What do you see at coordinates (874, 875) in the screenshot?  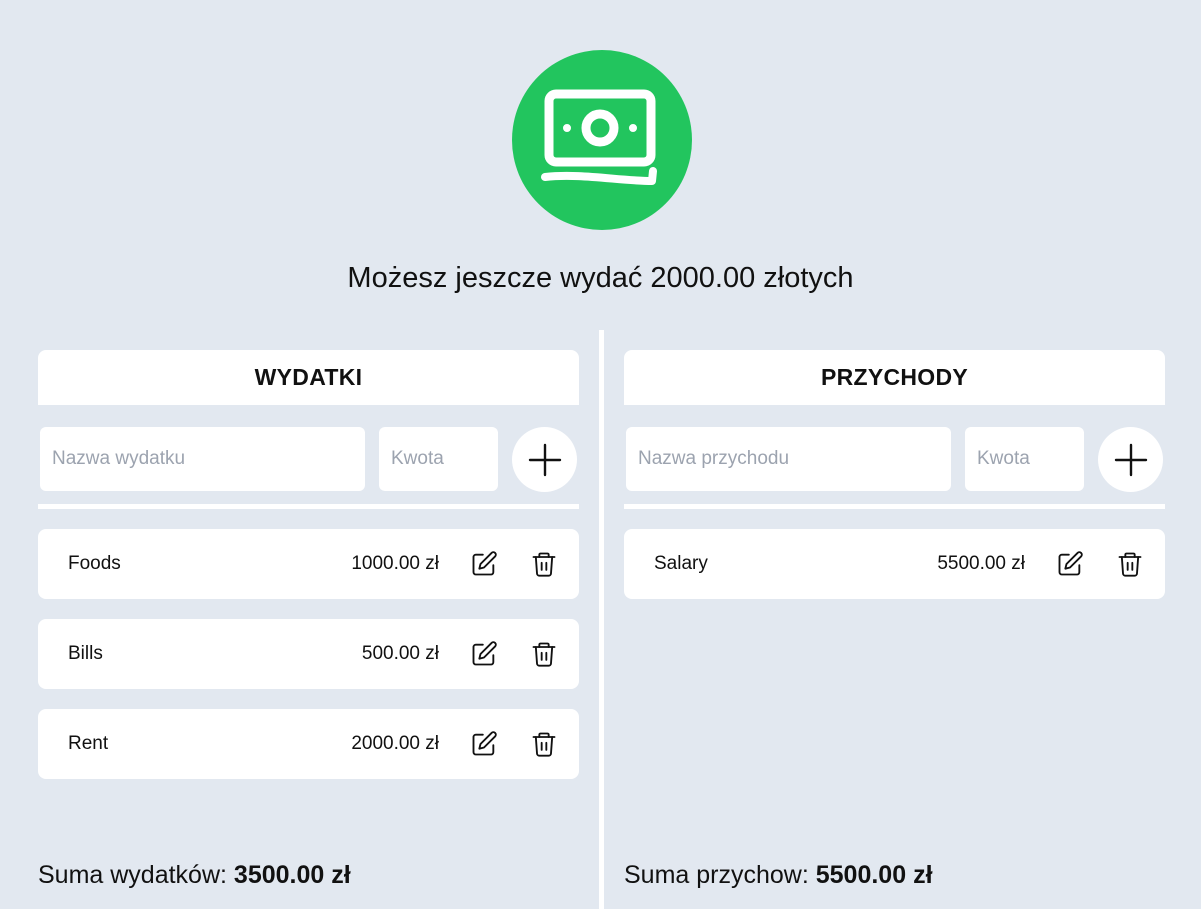 I see `incomes-sum-value: 5500.00 zł` at bounding box center [874, 875].